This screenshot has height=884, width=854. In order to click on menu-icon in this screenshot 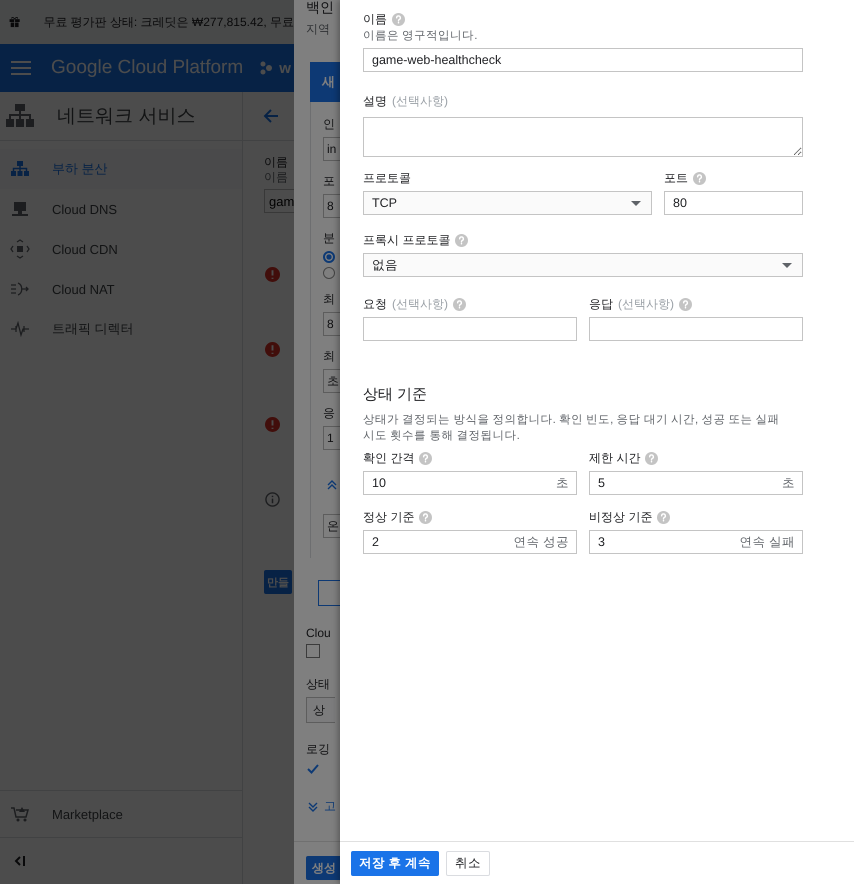, I will do `click(21, 68)`.